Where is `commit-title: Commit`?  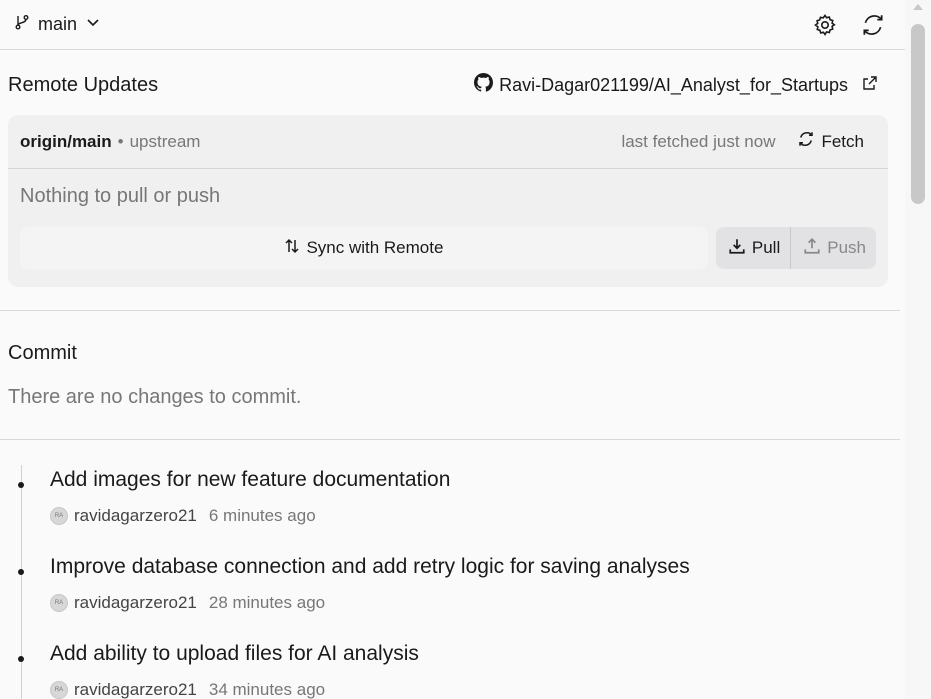
commit-title: Commit is located at coordinates (42, 353).